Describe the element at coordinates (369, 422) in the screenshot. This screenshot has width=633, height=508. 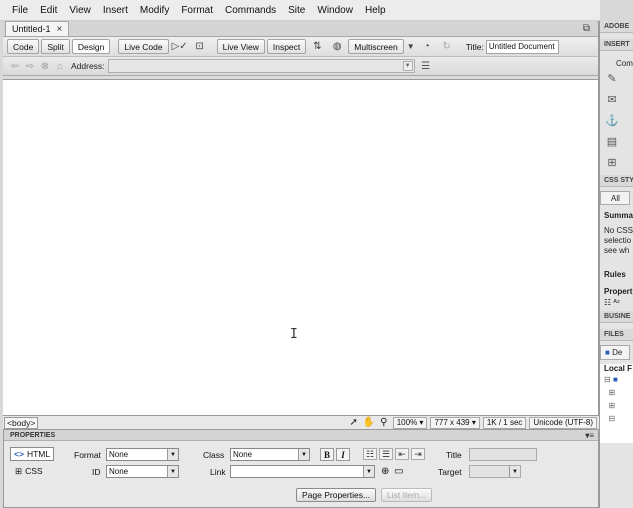
I see `hand-tool-icon: ✋` at that location.